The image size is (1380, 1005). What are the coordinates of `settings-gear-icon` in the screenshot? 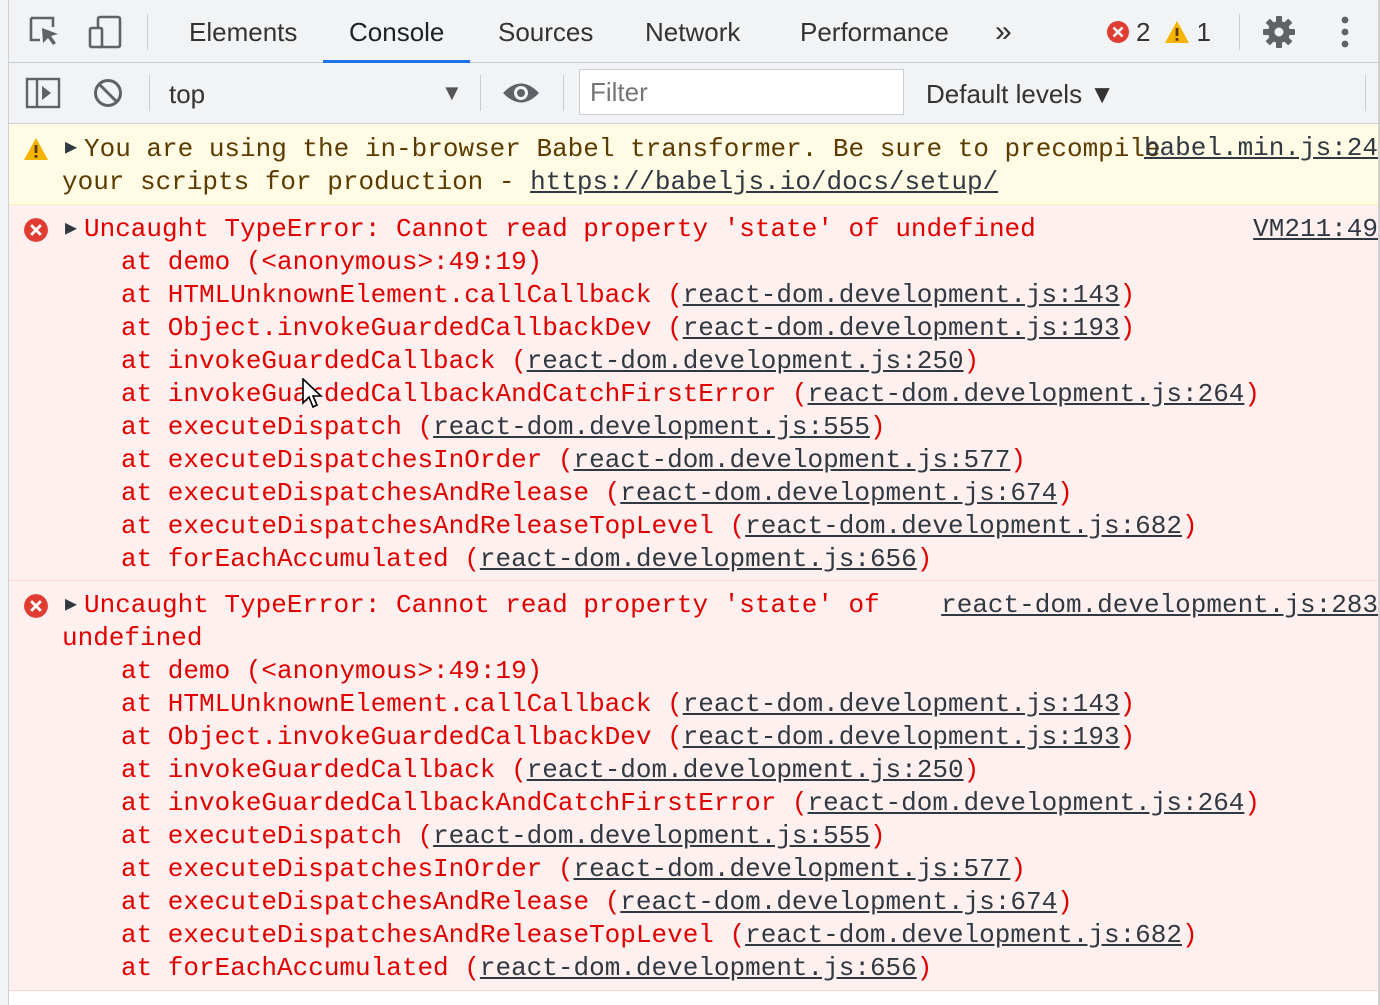 It's located at (1279, 32).